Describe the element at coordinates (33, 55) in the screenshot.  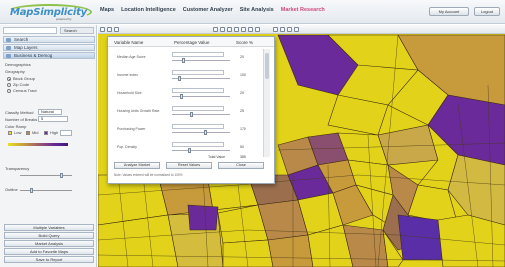
I see `tab-label: Business & Demog` at that location.